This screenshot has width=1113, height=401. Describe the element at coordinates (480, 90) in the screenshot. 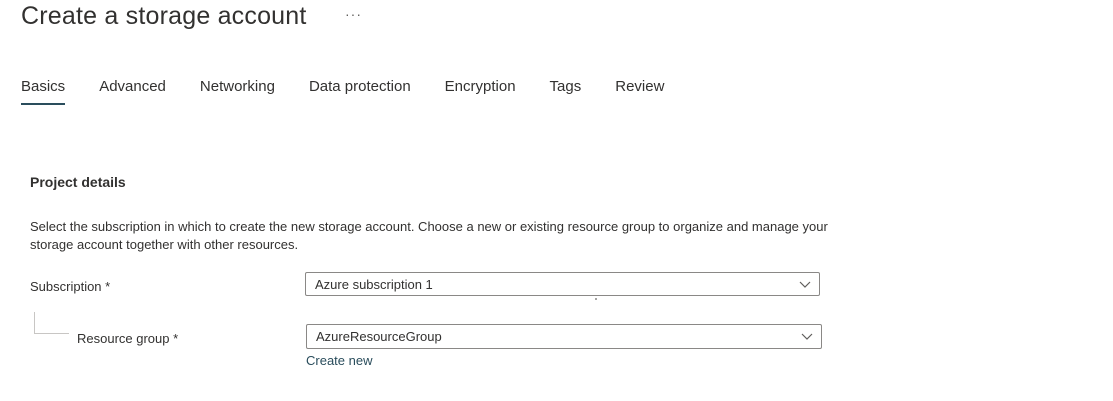

I see `tab-encryption: Encryption` at that location.